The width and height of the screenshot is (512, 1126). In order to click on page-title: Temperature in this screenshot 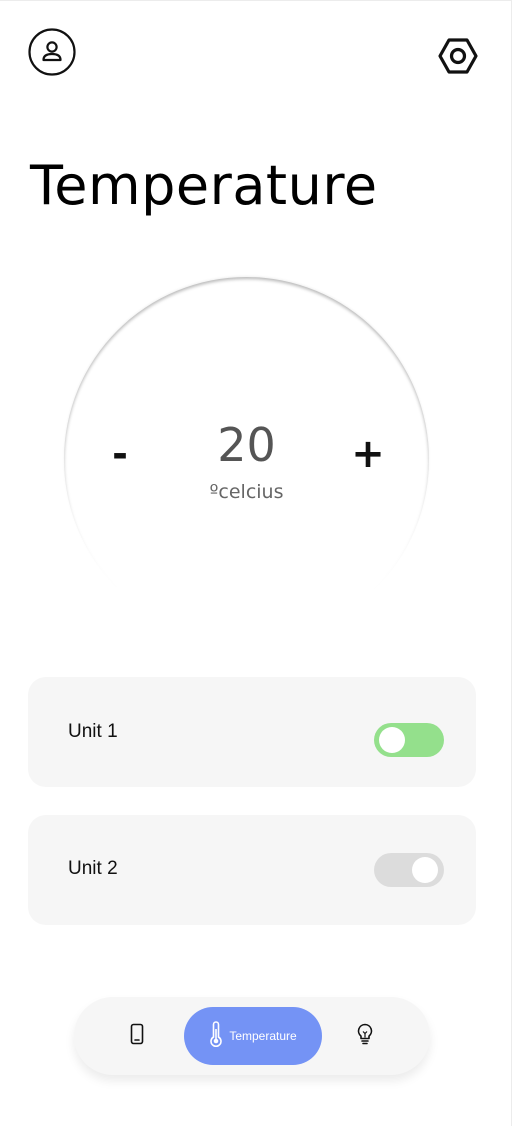, I will do `click(204, 185)`.